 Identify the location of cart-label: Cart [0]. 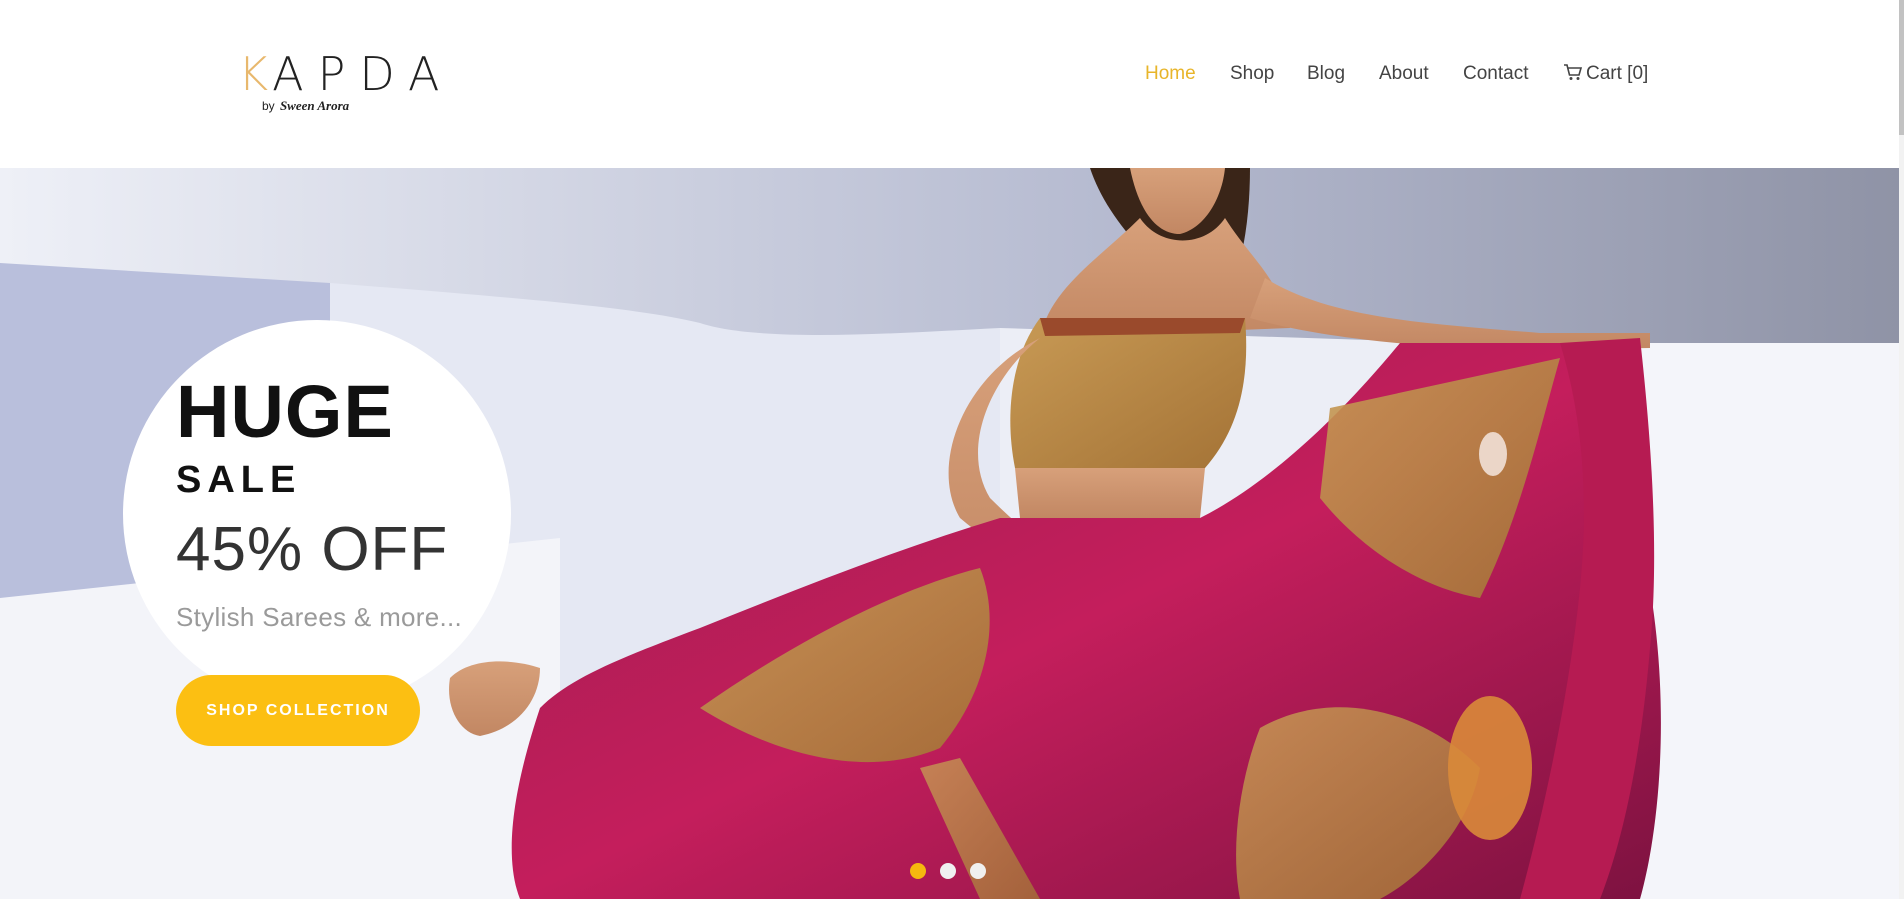
(1617, 73).